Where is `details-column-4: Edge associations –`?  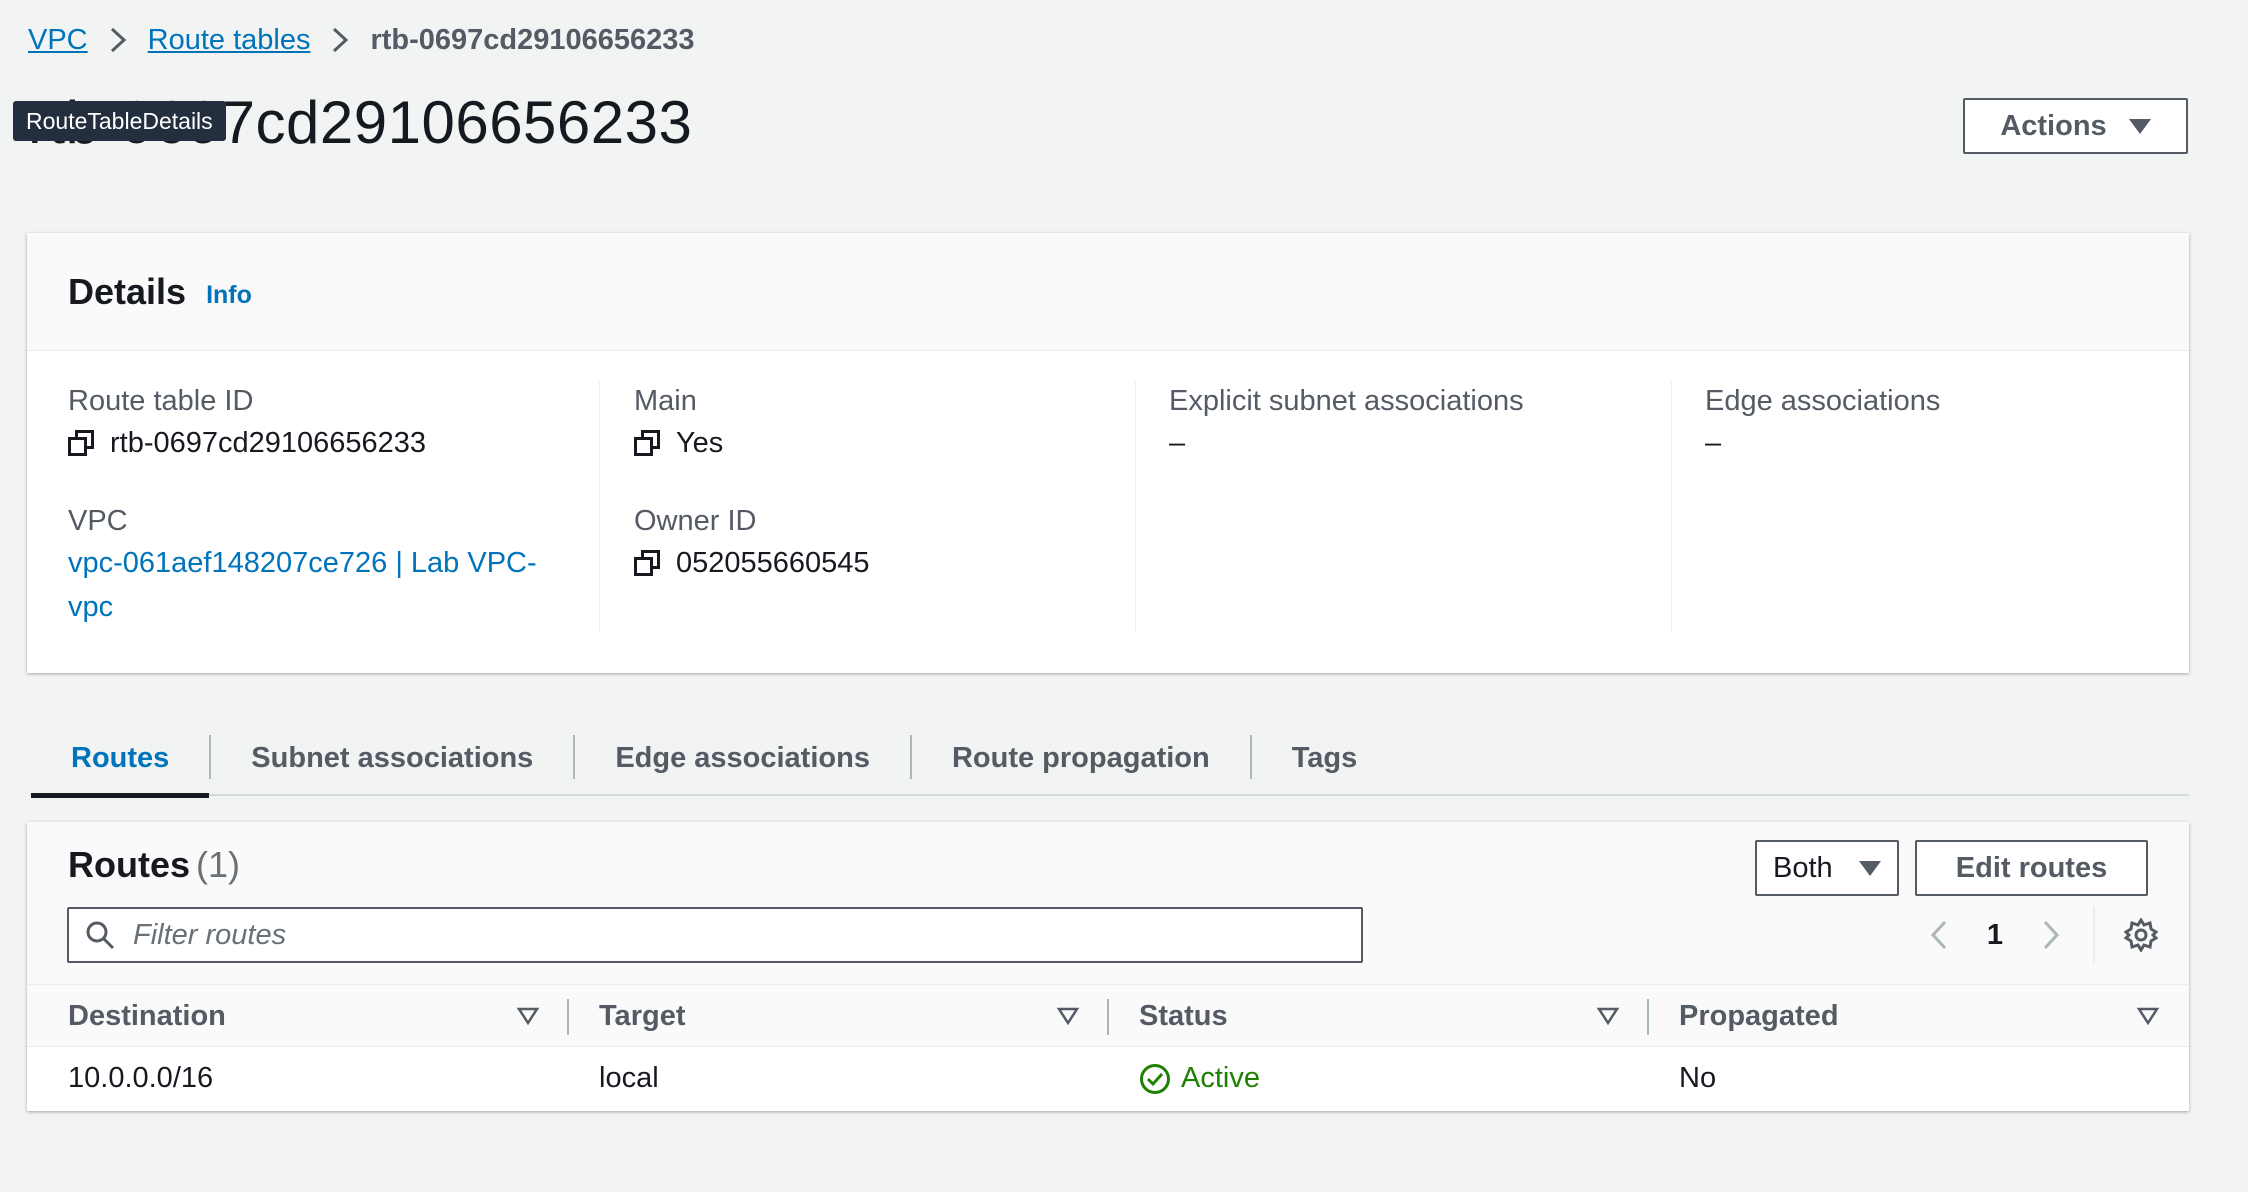
details-column-4: Edge associations – is located at coordinates (1921, 506).